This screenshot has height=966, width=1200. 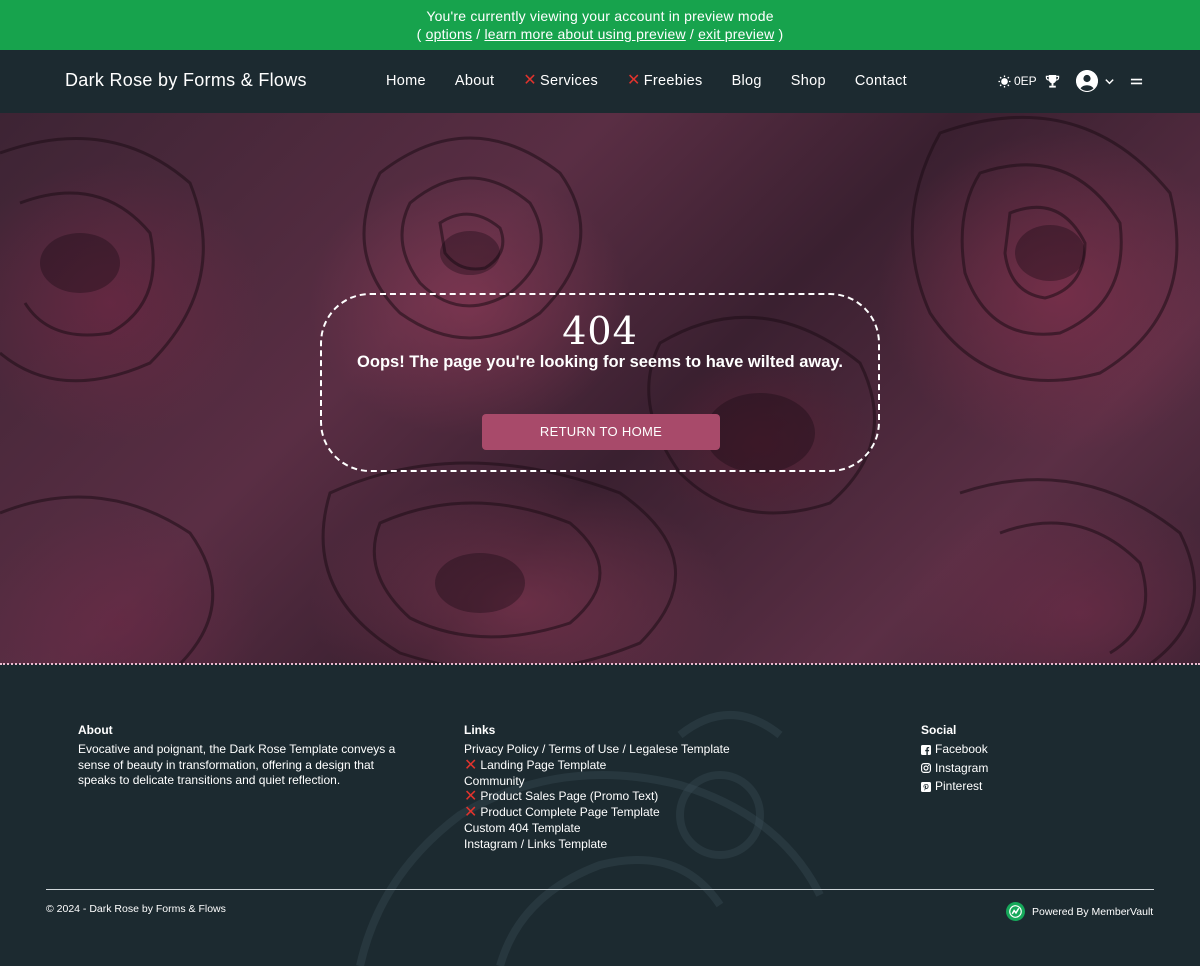 What do you see at coordinates (569, 796) in the screenshot?
I see `footer-link-label: Product Sales Page (Promo Text)` at bounding box center [569, 796].